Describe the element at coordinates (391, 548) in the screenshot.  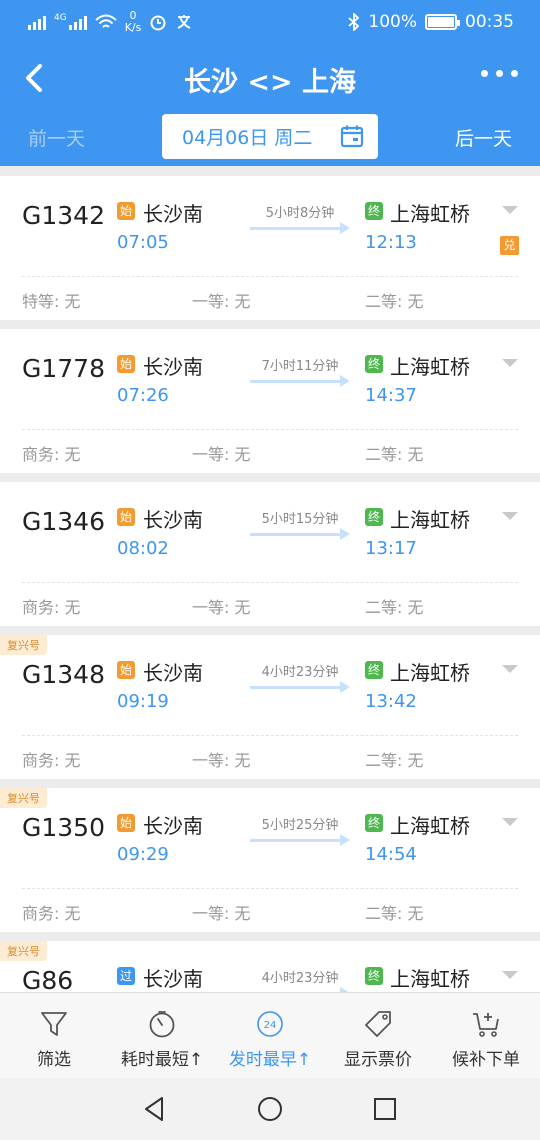
I see `arrival-time: 13:17` at that location.